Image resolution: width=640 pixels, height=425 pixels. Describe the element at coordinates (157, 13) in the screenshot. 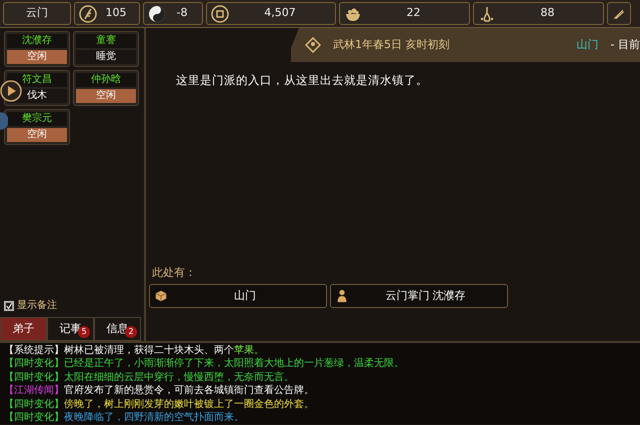

I see `yin-yang-icon` at that location.